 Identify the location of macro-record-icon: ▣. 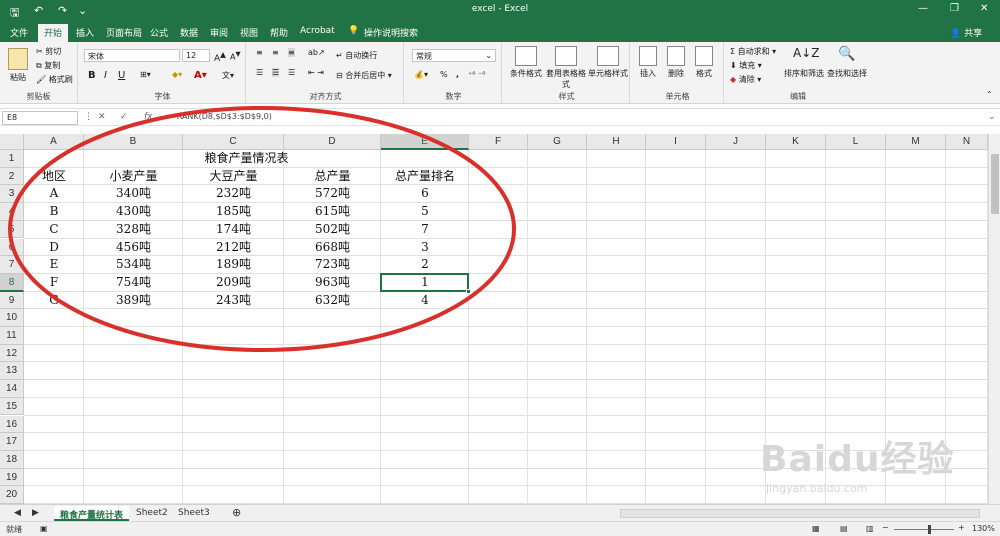
(44, 528).